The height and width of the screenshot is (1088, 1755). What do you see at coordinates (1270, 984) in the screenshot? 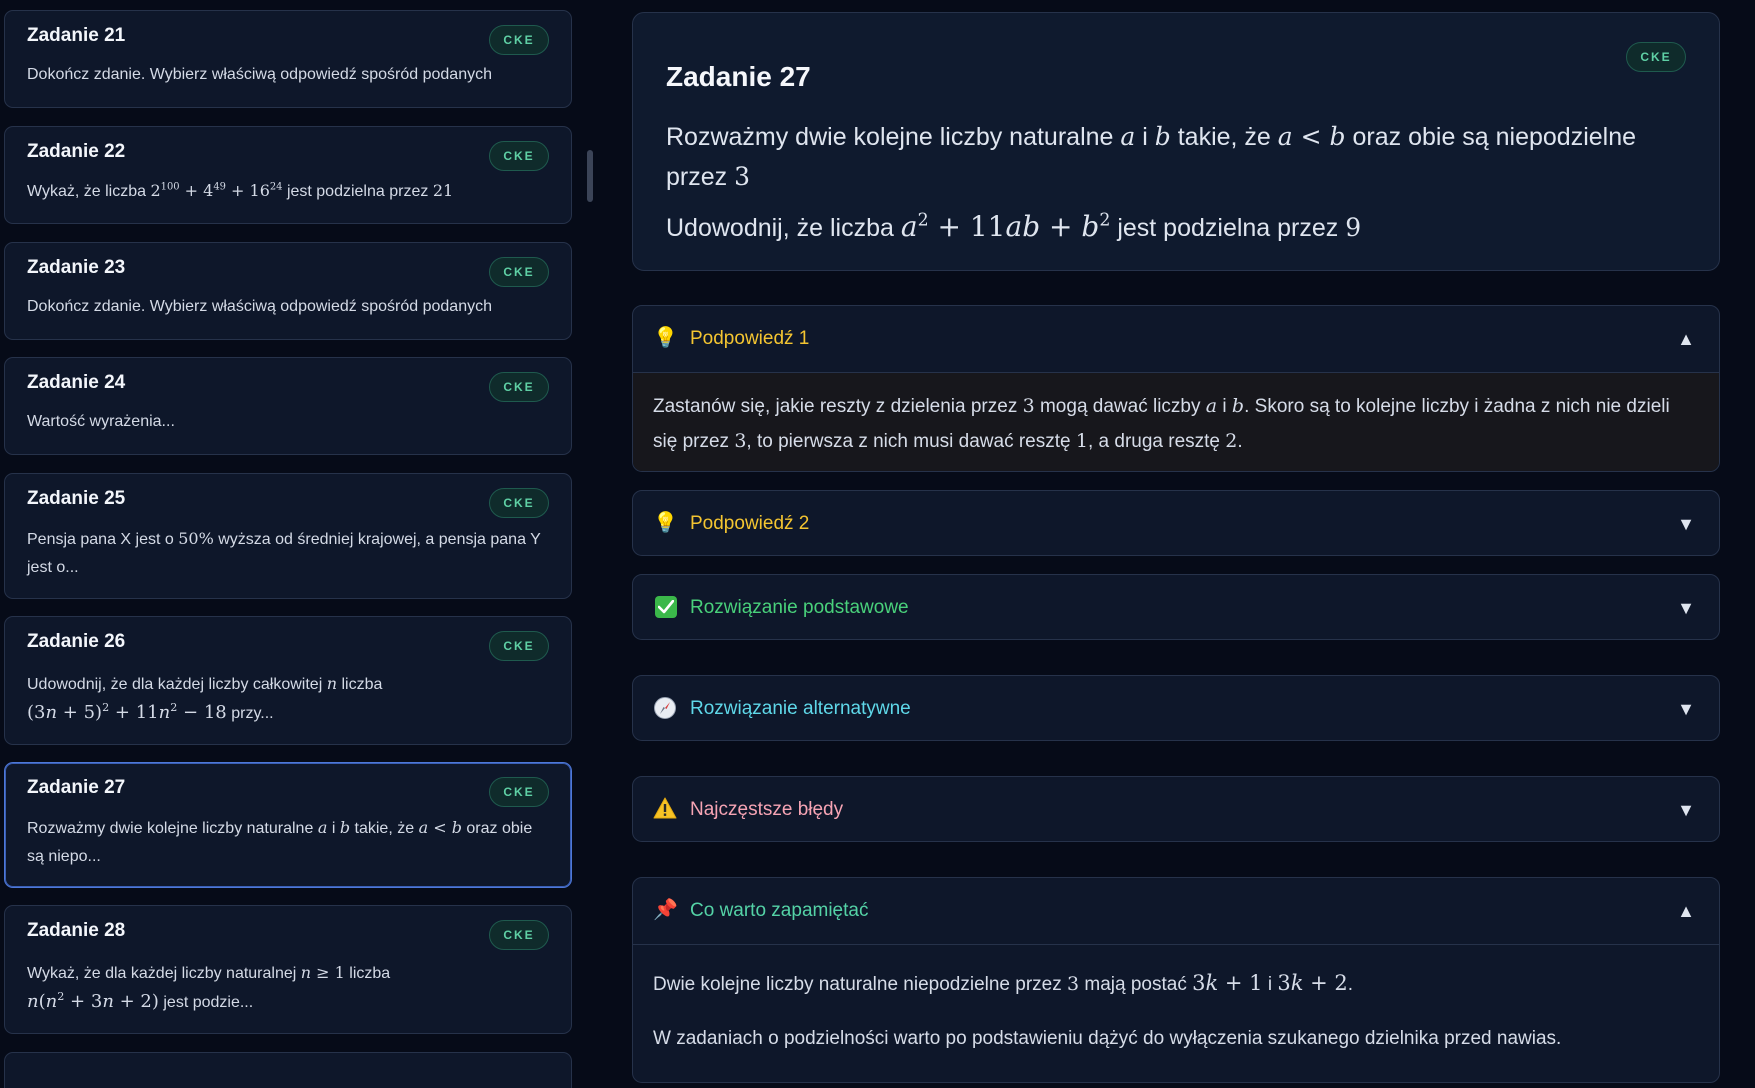
I see `remember-text: i` at bounding box center [1270, 984].